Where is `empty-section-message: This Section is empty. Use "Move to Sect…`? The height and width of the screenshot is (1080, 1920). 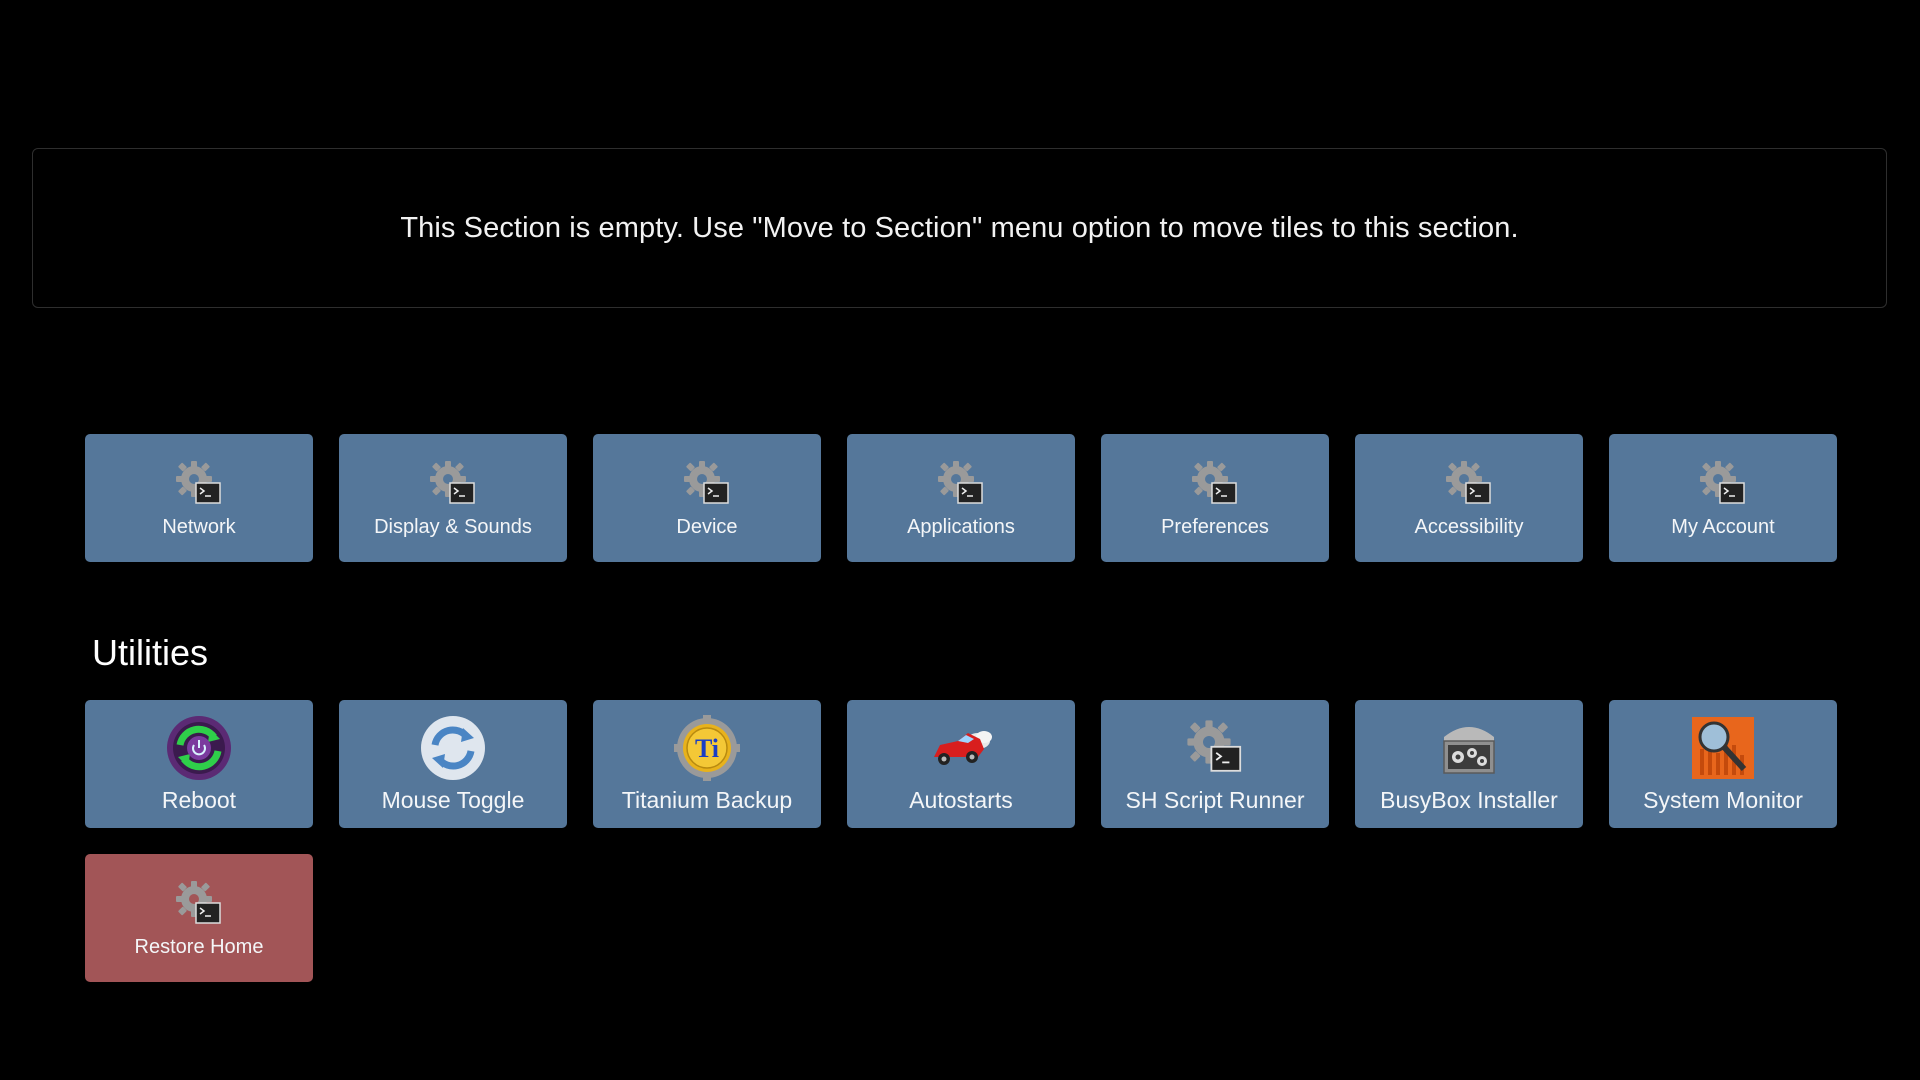 empty-section-message: This Section is empty. Use "Move to Sect… is located at coordinates (959, 227).